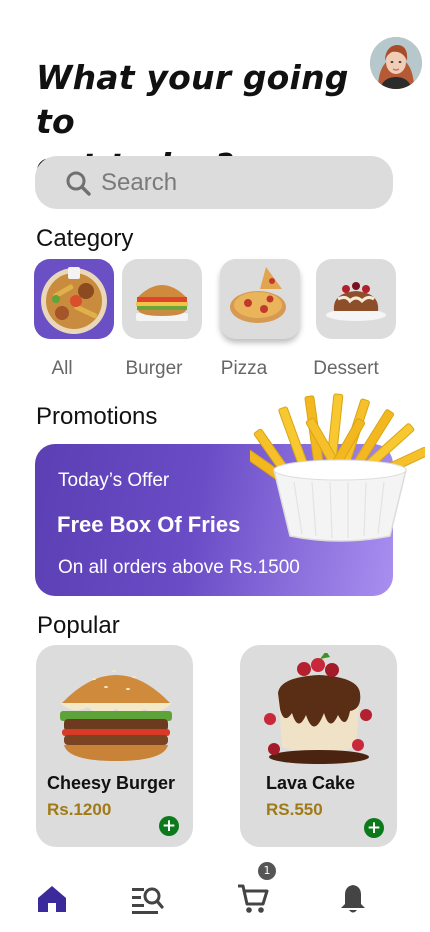 The height and width of the screenshot is (932, 430). I want to click on category-label-burger: Burger, so click(154, 368).